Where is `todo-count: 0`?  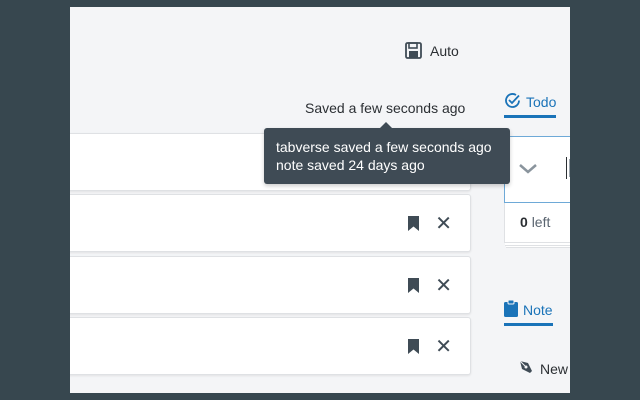 todo-count: 0 is located at coordinates (524, 222).